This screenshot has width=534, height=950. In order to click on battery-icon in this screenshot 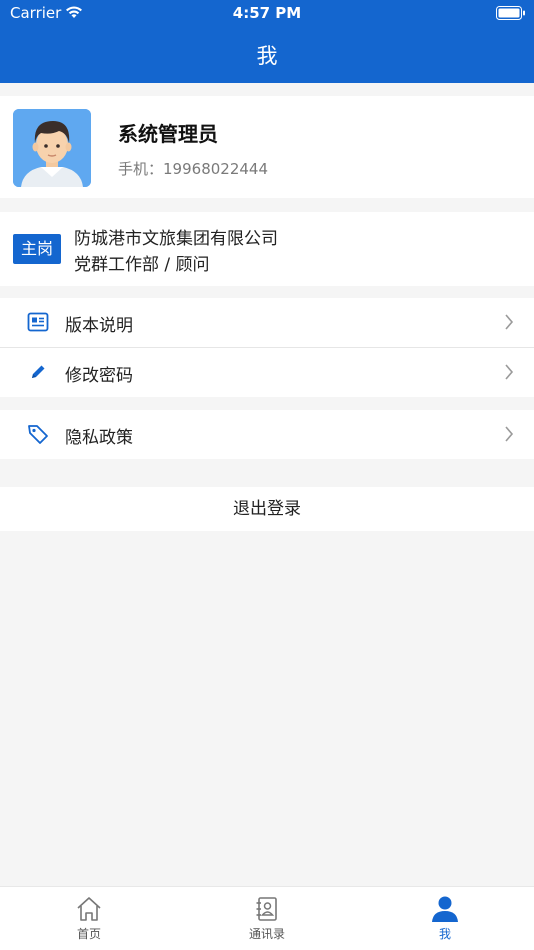, I will do `click(510, 13)`.